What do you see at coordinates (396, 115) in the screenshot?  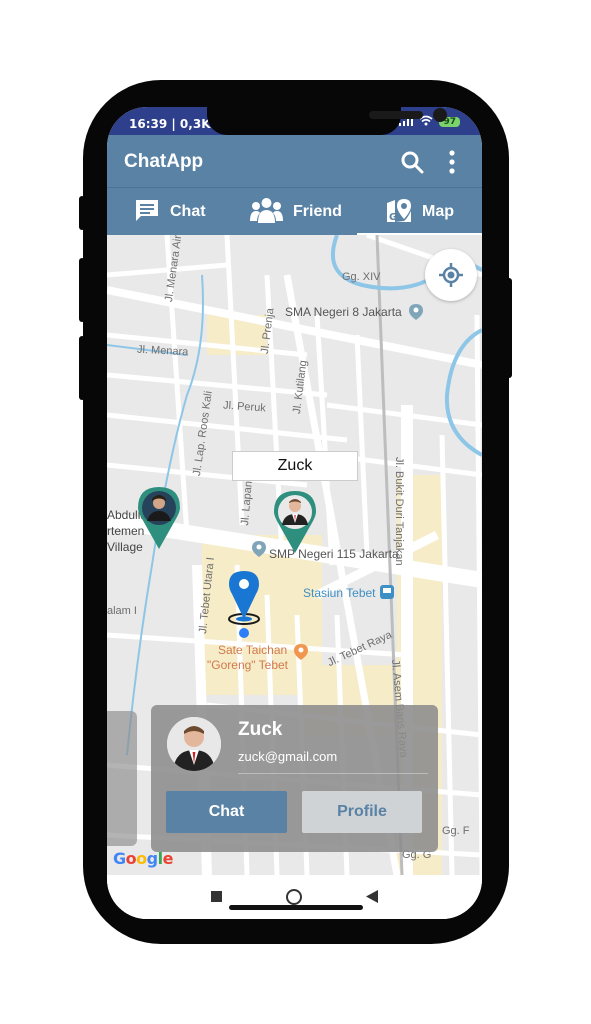 I see `speaker` at bounding box center [396, 115].